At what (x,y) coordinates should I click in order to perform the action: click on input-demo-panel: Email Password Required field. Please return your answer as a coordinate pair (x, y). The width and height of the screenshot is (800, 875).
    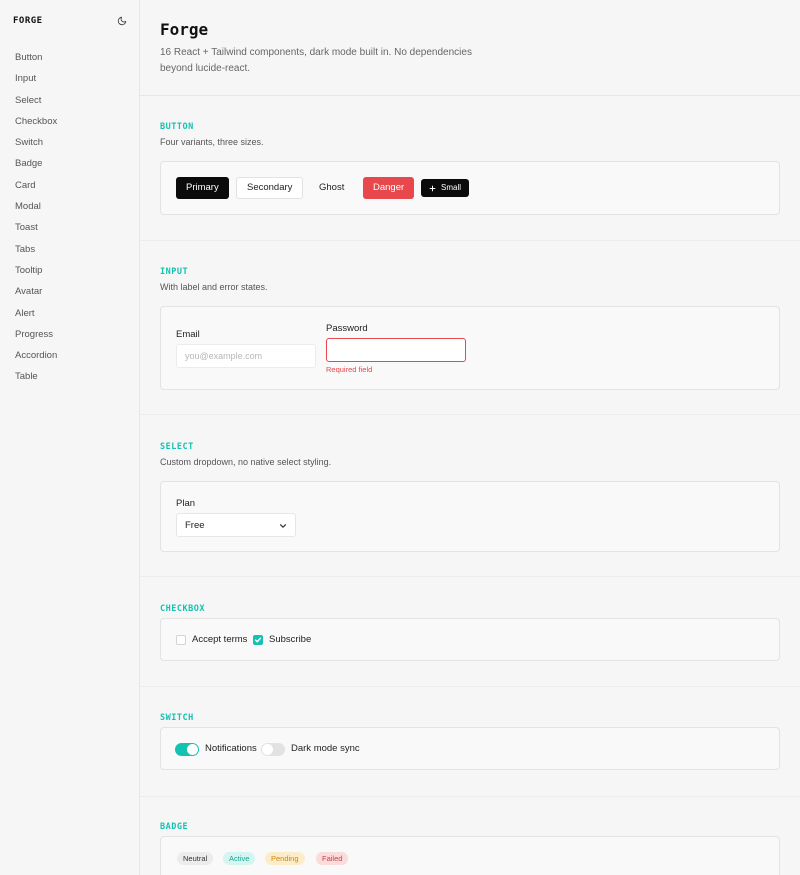
    Looking at the image, I should click on (470, 348).